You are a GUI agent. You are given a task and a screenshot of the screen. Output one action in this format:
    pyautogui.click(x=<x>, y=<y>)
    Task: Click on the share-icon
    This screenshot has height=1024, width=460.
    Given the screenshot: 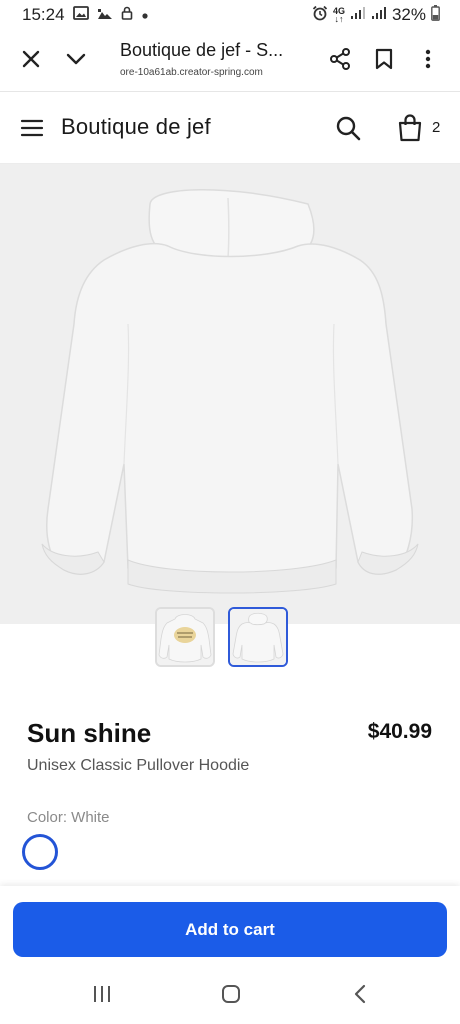 What is the action you would take?
    pyautogui.click(x=340, y=61)
    